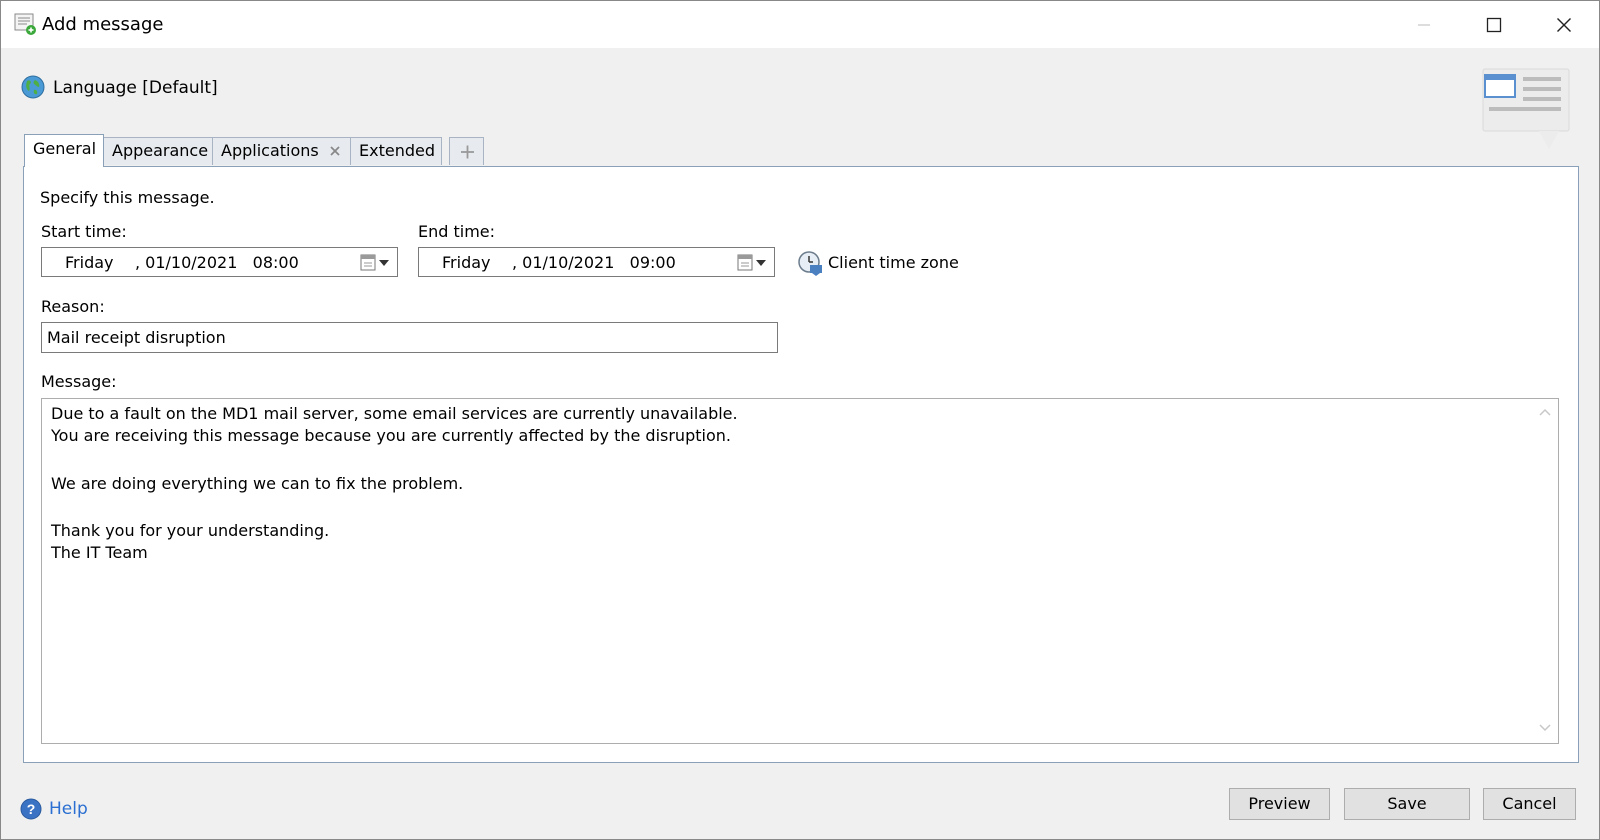 This screenshot has width=1600, height=840. What do you see at coordinates (127, 197) in the screenshot?
I see `description-text: Specify this message.` at bounding box center [127, 197].